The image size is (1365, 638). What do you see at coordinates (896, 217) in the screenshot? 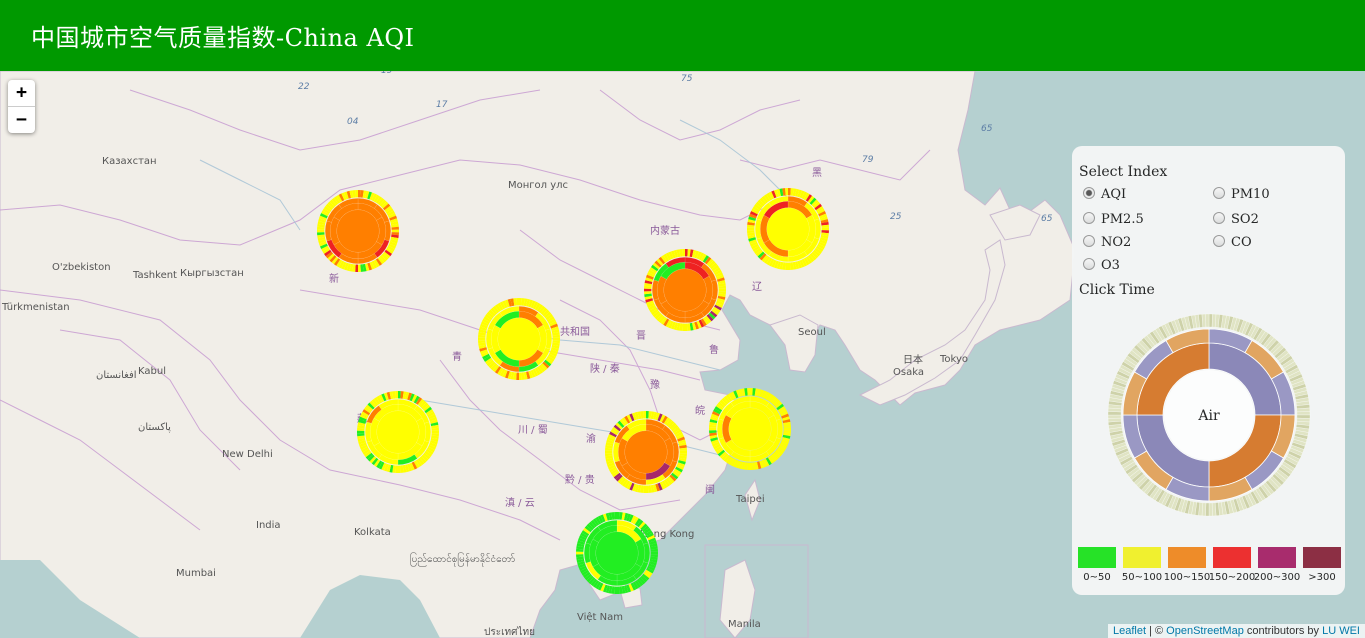
I see `map-label: 25` at bounding box center [896, 217].